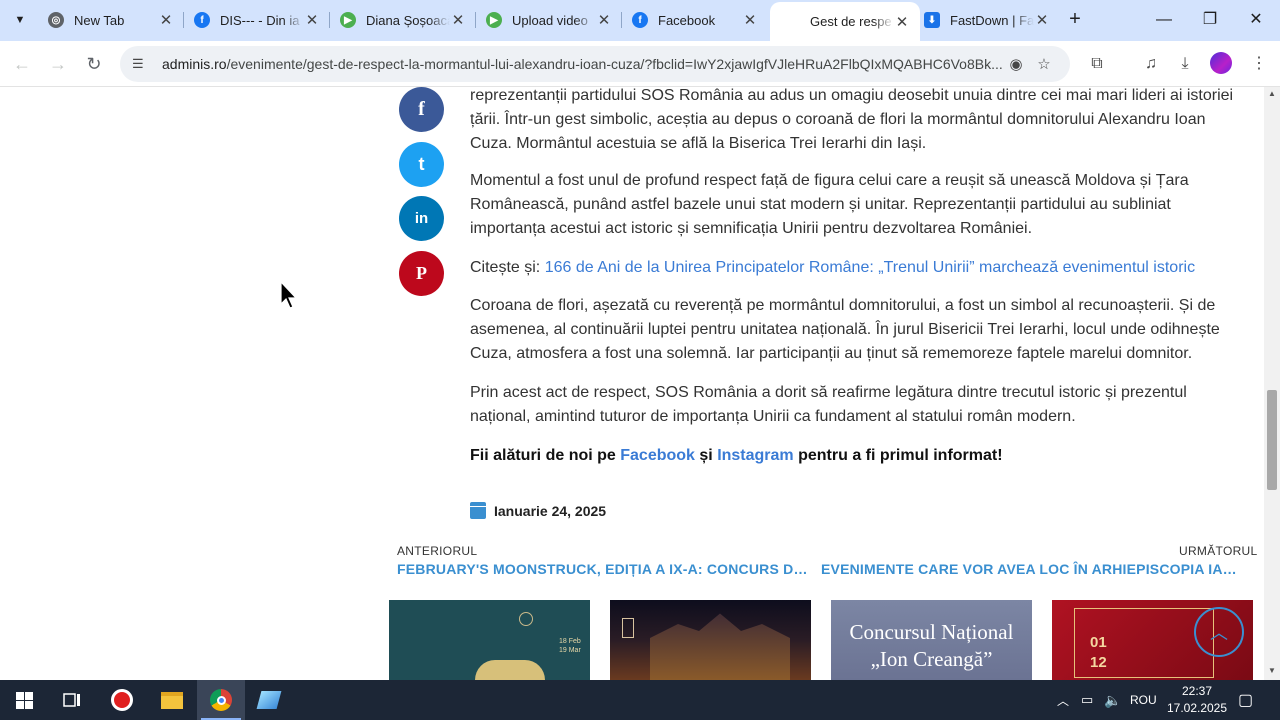 The width and height of the screenshot is (1280, 720). I want to click on forward-button: →, so click(58, 64).